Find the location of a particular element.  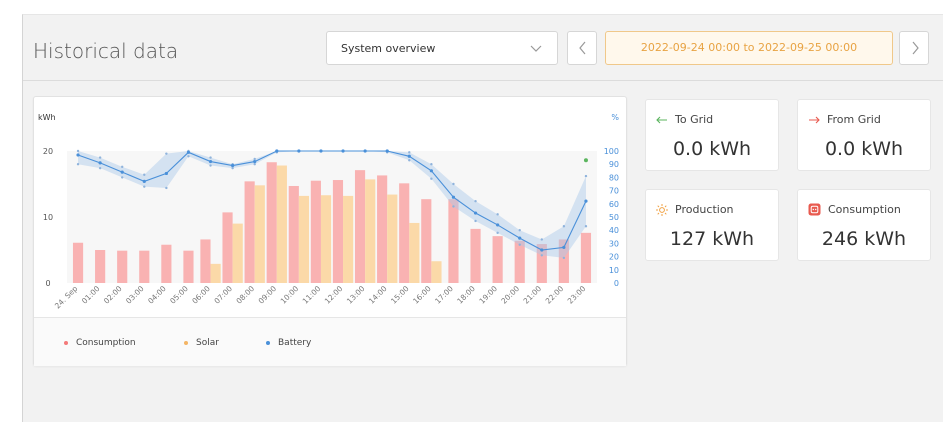

stat-consumption-label: Consumption is located at coordinates (864, 209).